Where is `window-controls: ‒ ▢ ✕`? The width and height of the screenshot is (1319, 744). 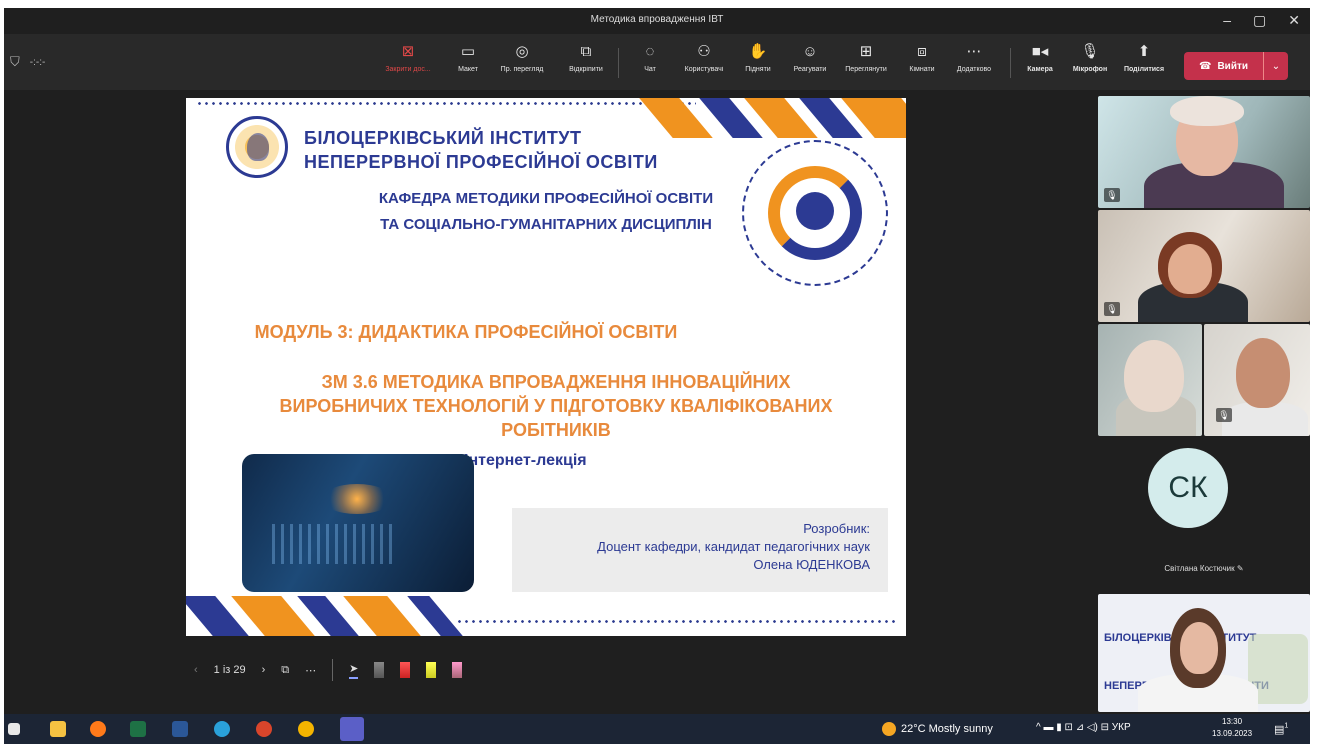 window-controls: ‒ ▢ ✕ is located at coordinates (1261, 20).